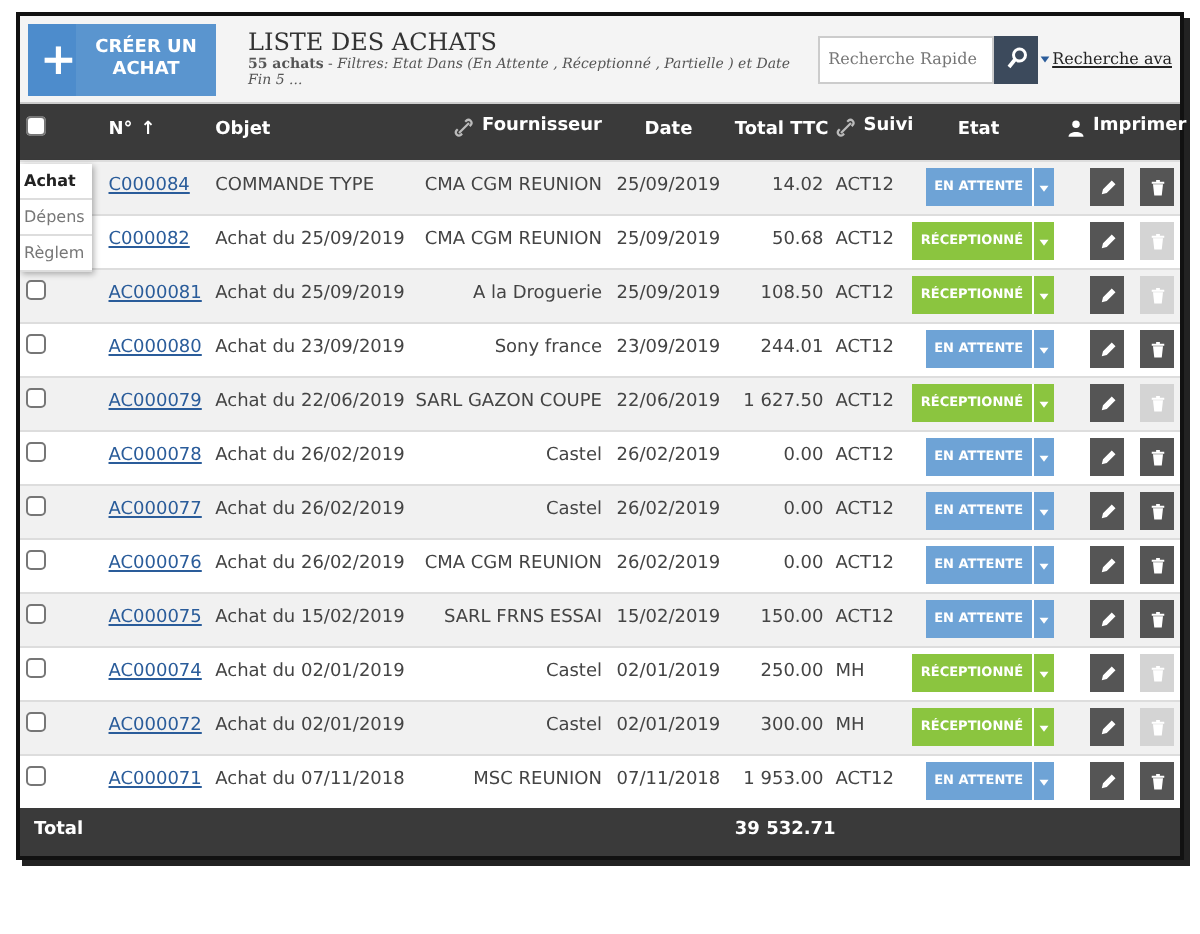 The height and width of the screenshot is (934, 1200). Describe the element at coordinates (523, 617) in the screenshot. I see `supplier-name: SARL FRNS ESSAI` at that location.